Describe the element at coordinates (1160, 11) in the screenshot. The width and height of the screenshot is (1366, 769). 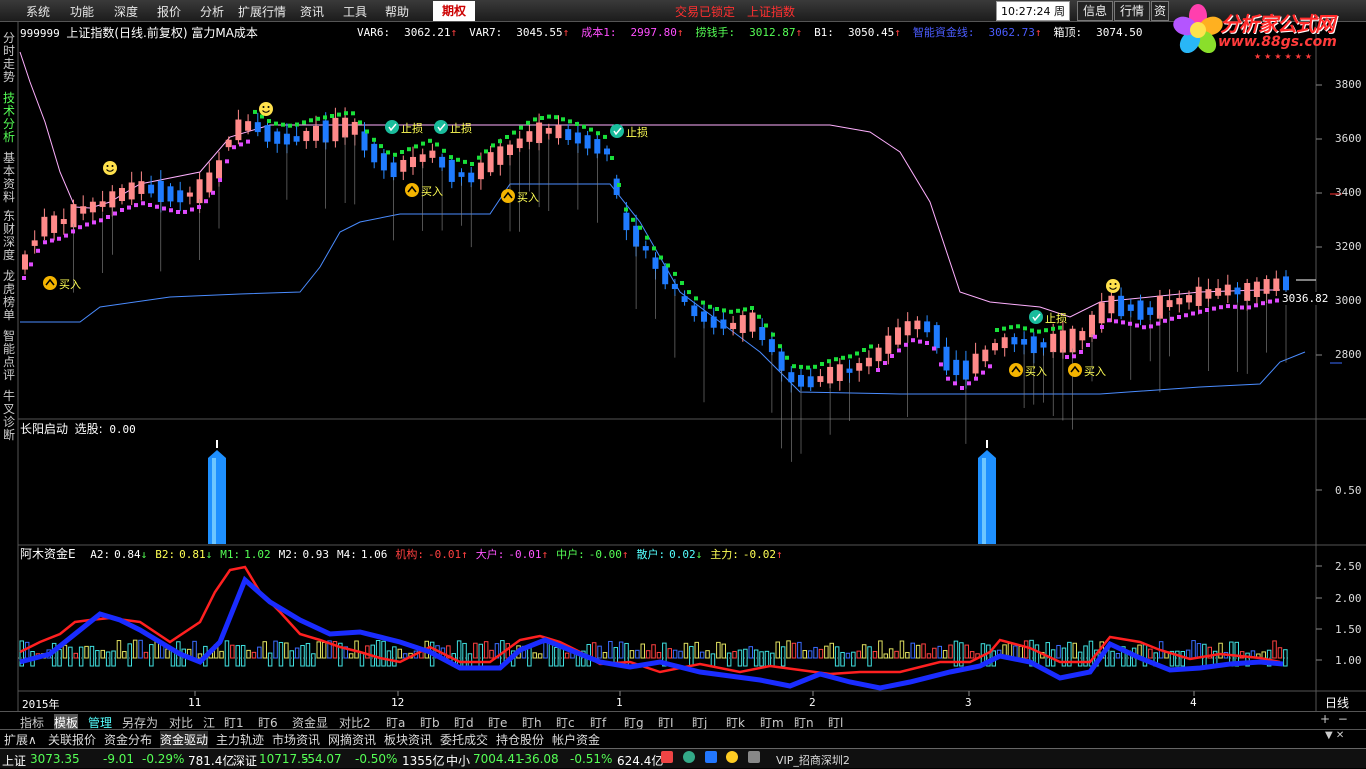
I see `extra-button: 资` at that location.